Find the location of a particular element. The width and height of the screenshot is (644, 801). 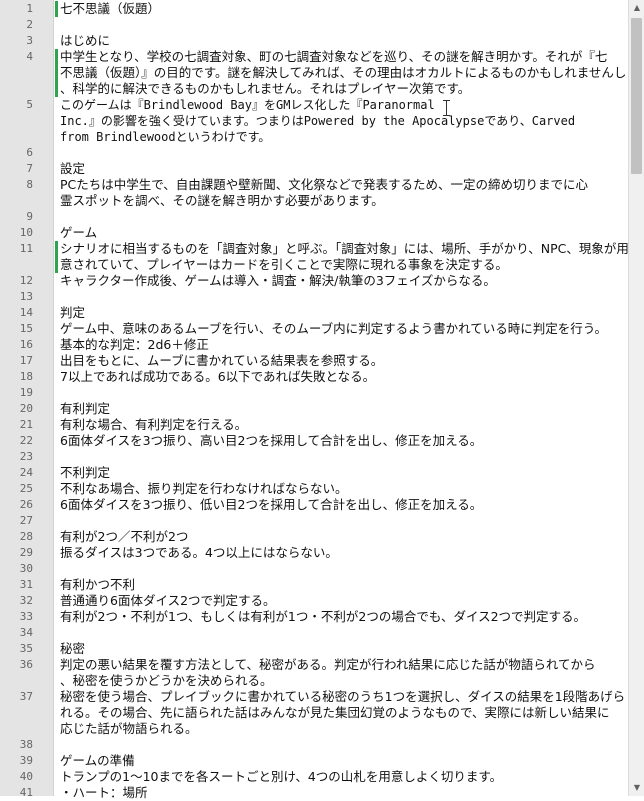

editor-line: 25 不利なあ場合、振り判定を行わなければならない。 is located at coordinates (315, 489).